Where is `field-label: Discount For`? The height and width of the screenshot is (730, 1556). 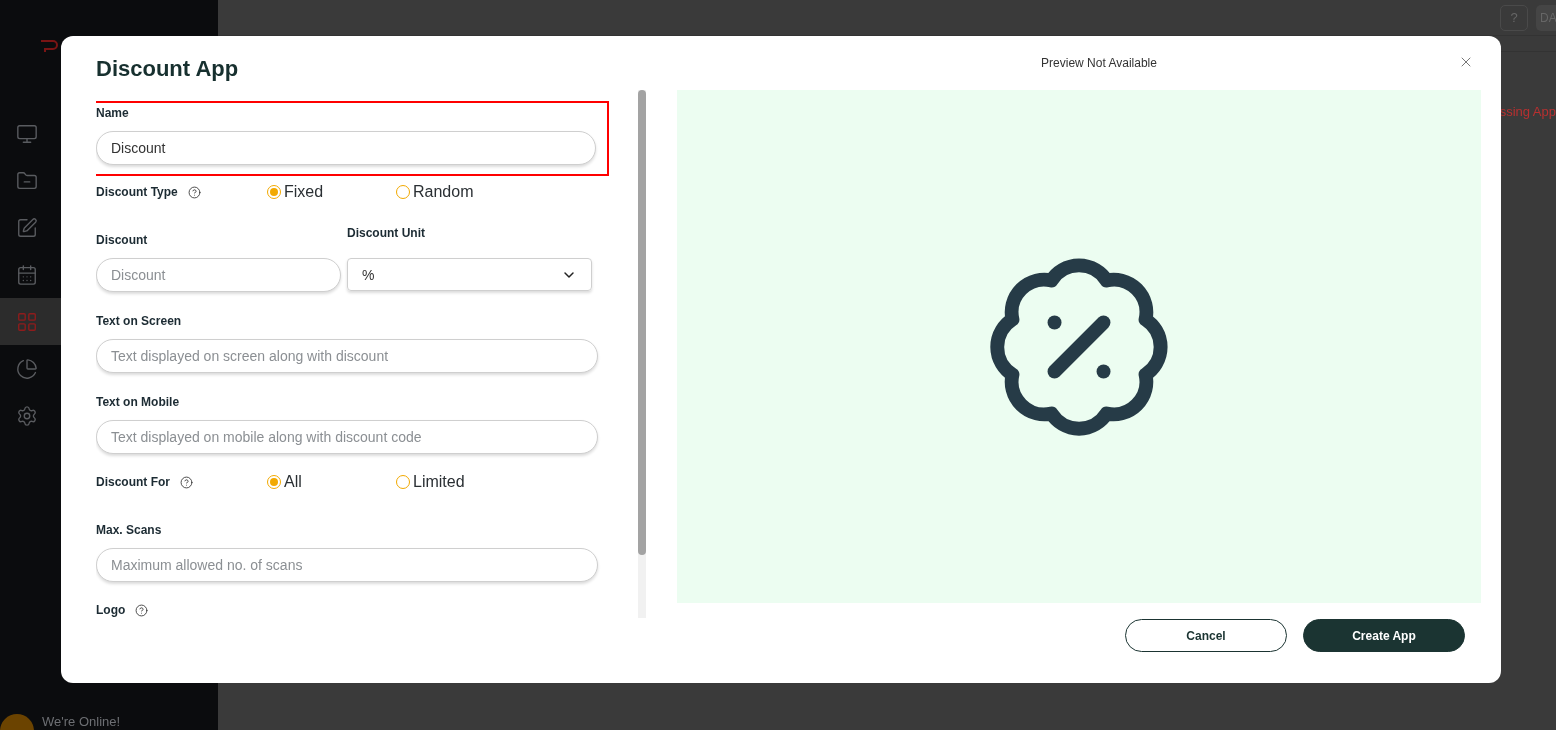 field-label: Discount For is located at coordinates (133, 482).